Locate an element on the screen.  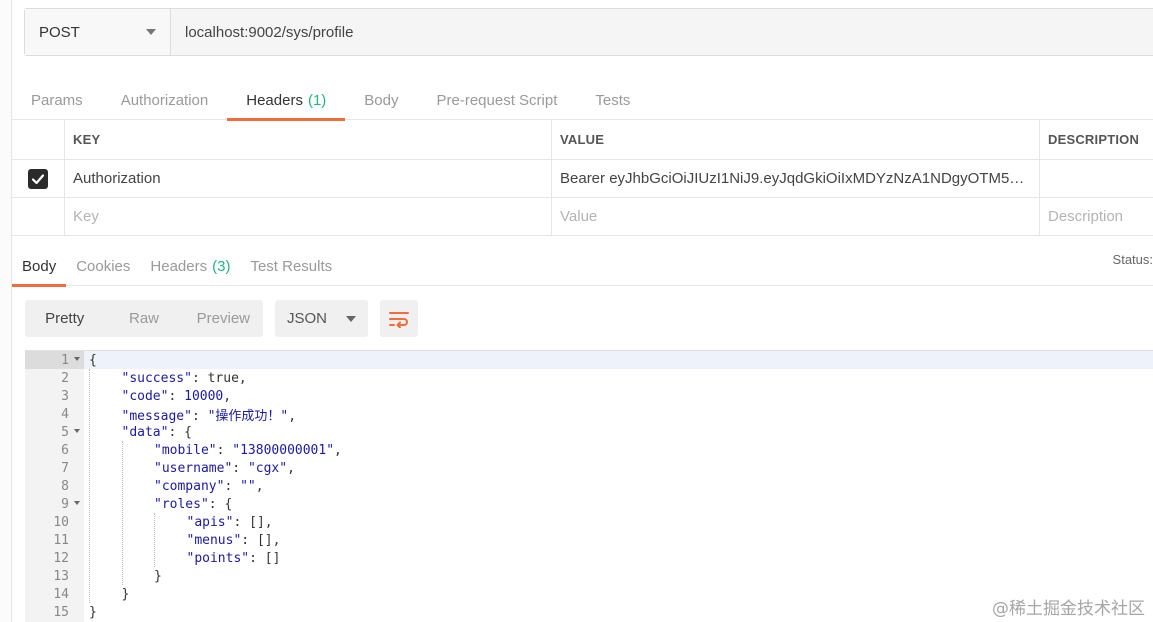
url-input: localhost:9002/sys/profile is located at coordinates (662, 32).